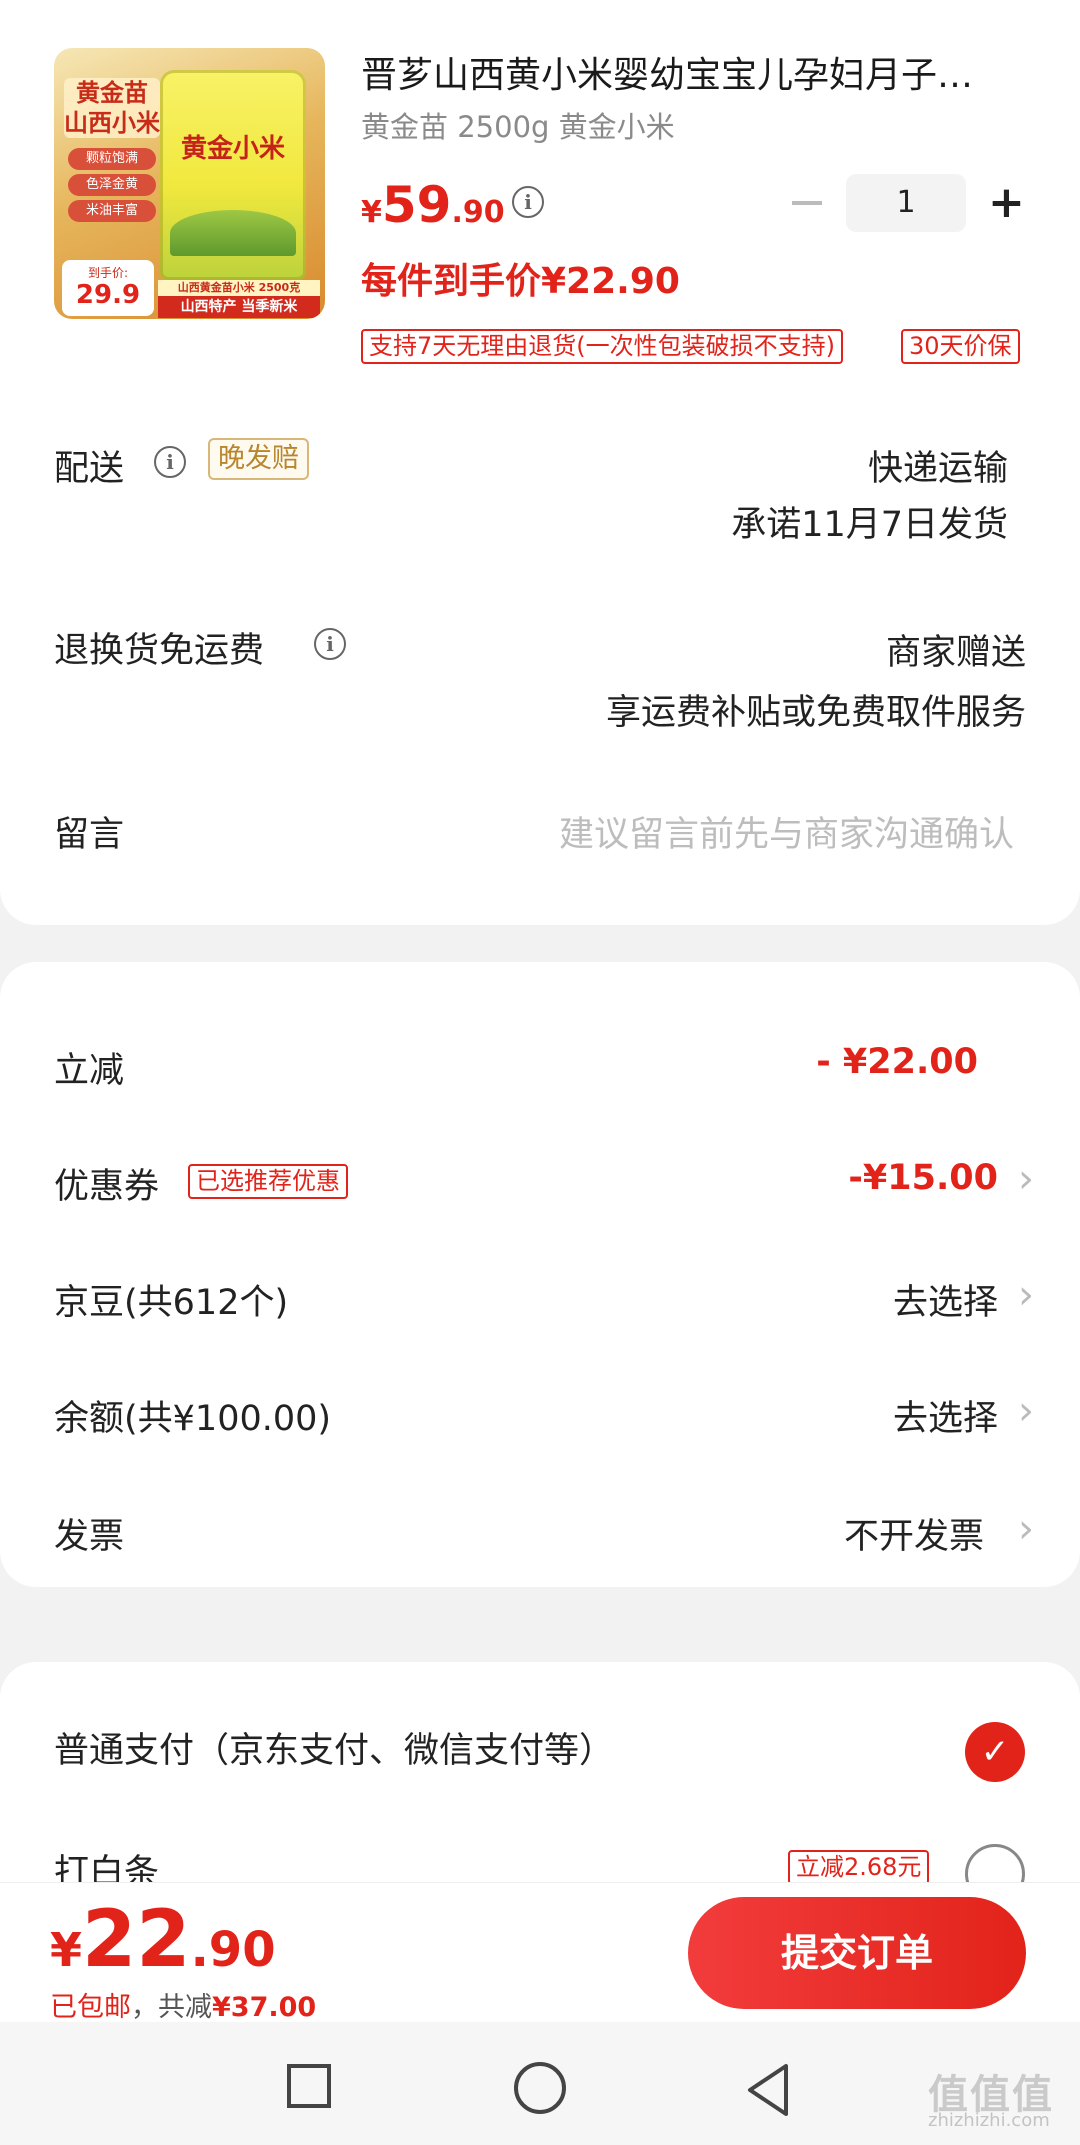 This screenshot has width=1080, height=2145. I want to click on image-price-value: 29.9, so click(108, 295).